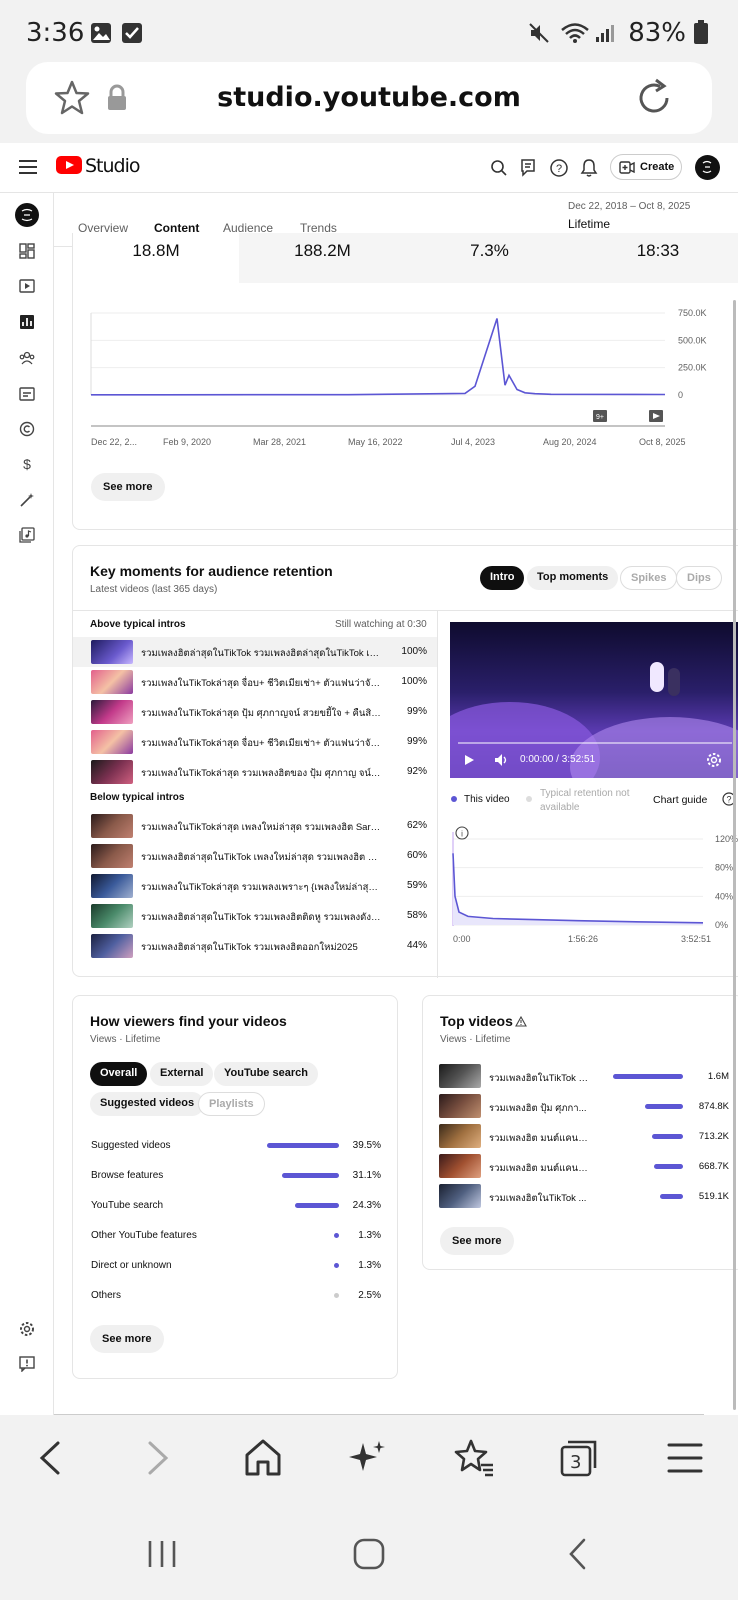 The width and height of the screenshot is (738, 1600). I want to click on filter-top-moments: Top moments, so click(573, 578).